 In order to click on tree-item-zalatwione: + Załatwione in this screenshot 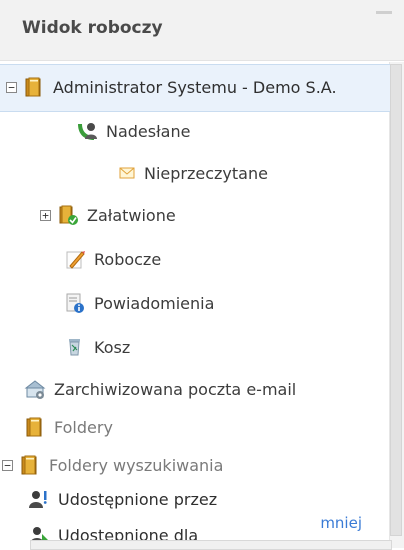, I will do `click(108, 215)`.